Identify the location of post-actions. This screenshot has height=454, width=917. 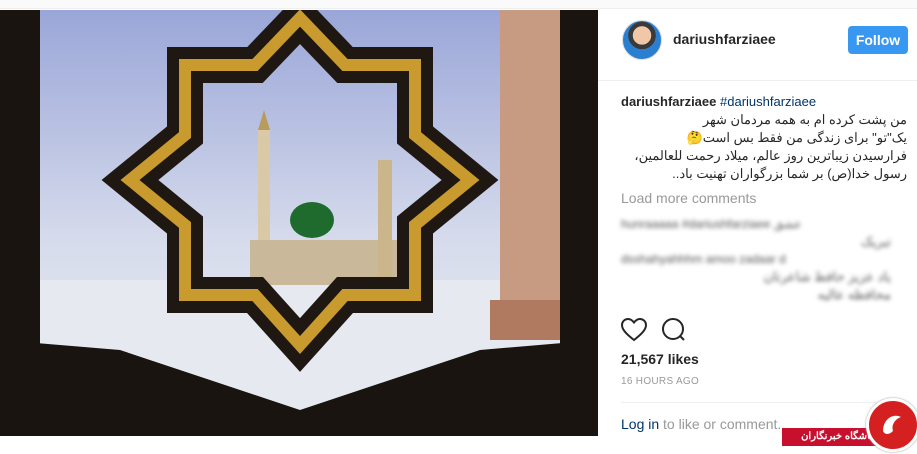
(680, 332).